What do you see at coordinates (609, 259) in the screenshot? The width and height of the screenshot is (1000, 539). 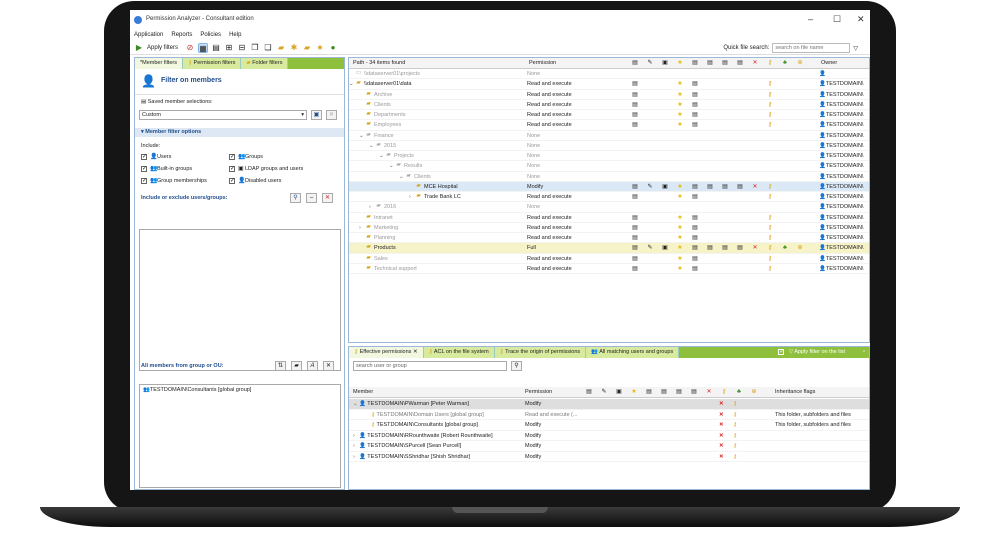 I see `table-row: ▰ Sales Read and execute 👤TESTDOMAIN\ ▤ ★ ▤ ⚷` at bounding box center [609, 259].